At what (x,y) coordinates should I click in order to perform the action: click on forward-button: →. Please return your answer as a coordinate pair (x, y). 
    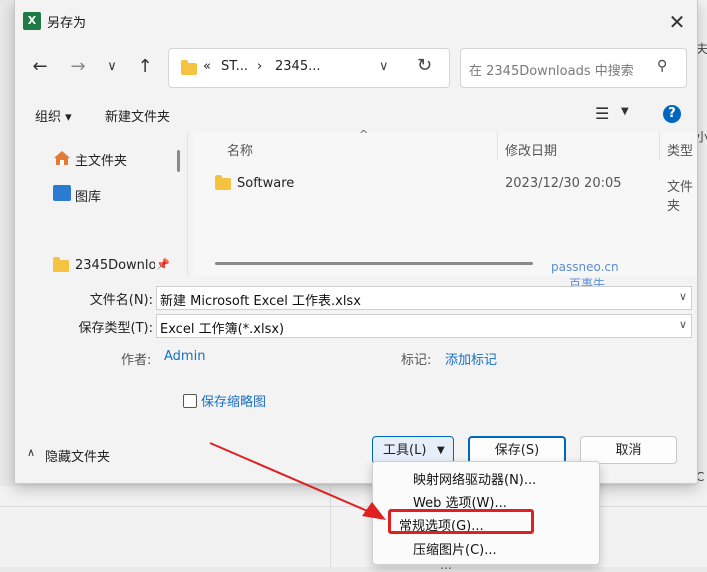
    Looking at the image, I should click on (78, 67).